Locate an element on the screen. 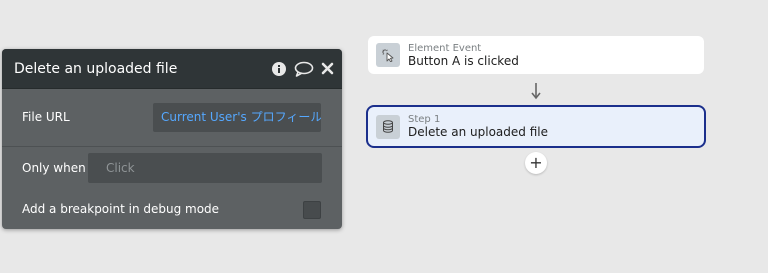 The image size is (768, 273). file-url-row: File URL Current User's プロフィール is located at coordinates (172, 118).